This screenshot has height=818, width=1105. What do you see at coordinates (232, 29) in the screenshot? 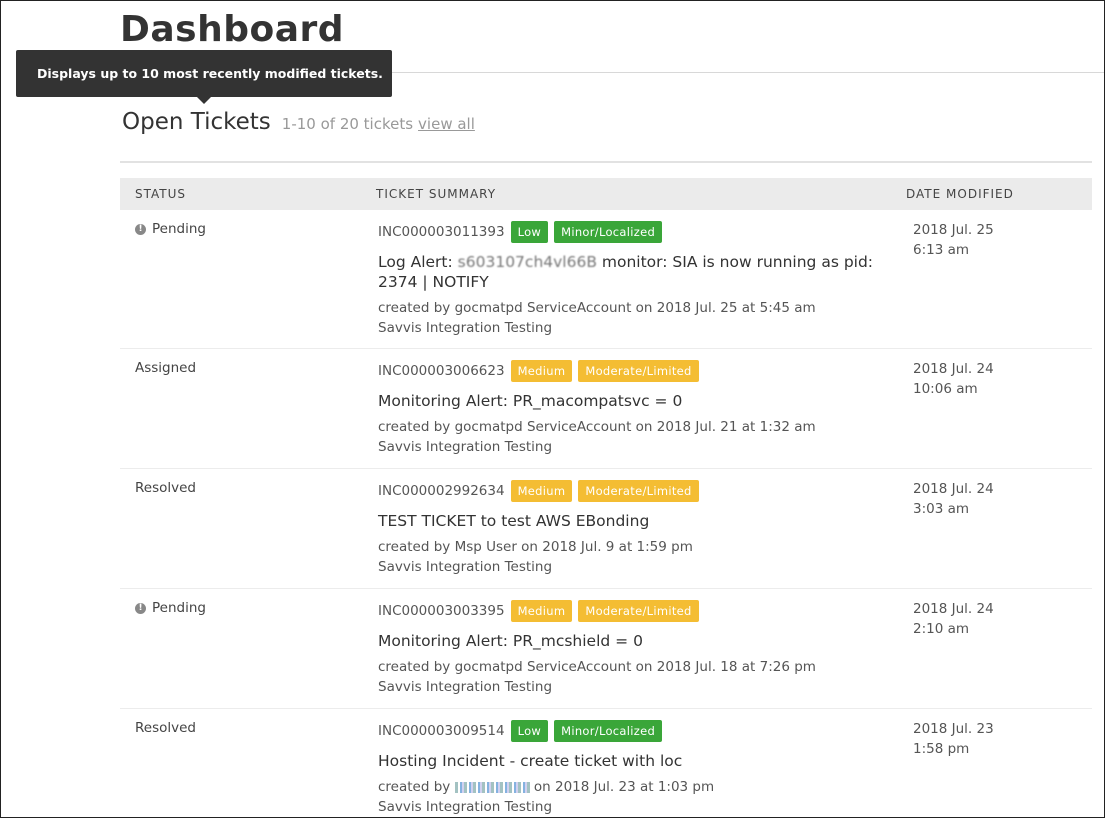
I see `page-title: Dashboard` at bounding box center [232, 29].